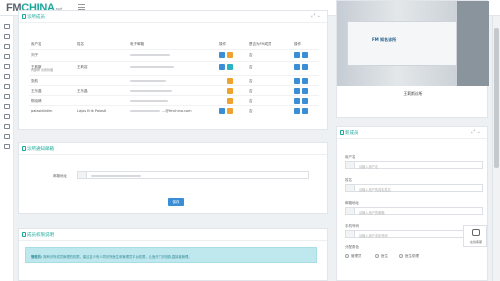  What do you see at coordinates (173, 17) in the screenshot?
I see `members-card-header: 诊所成员 ⤢ ⌄` at bounding box center [173, 17].